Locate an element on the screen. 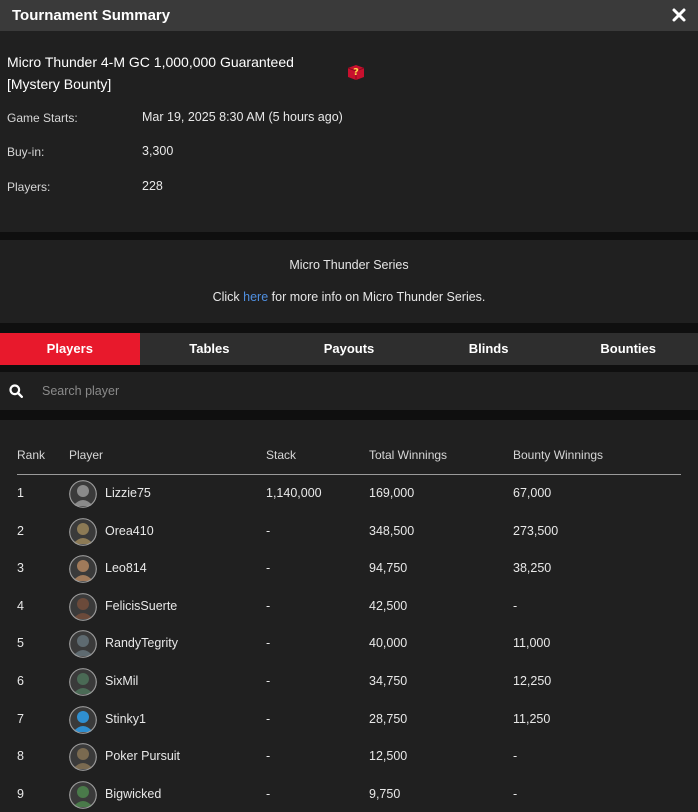 The image size is (698, 812). bounty-winnings-cell: 11,250 is located at coordinates (532, 718).